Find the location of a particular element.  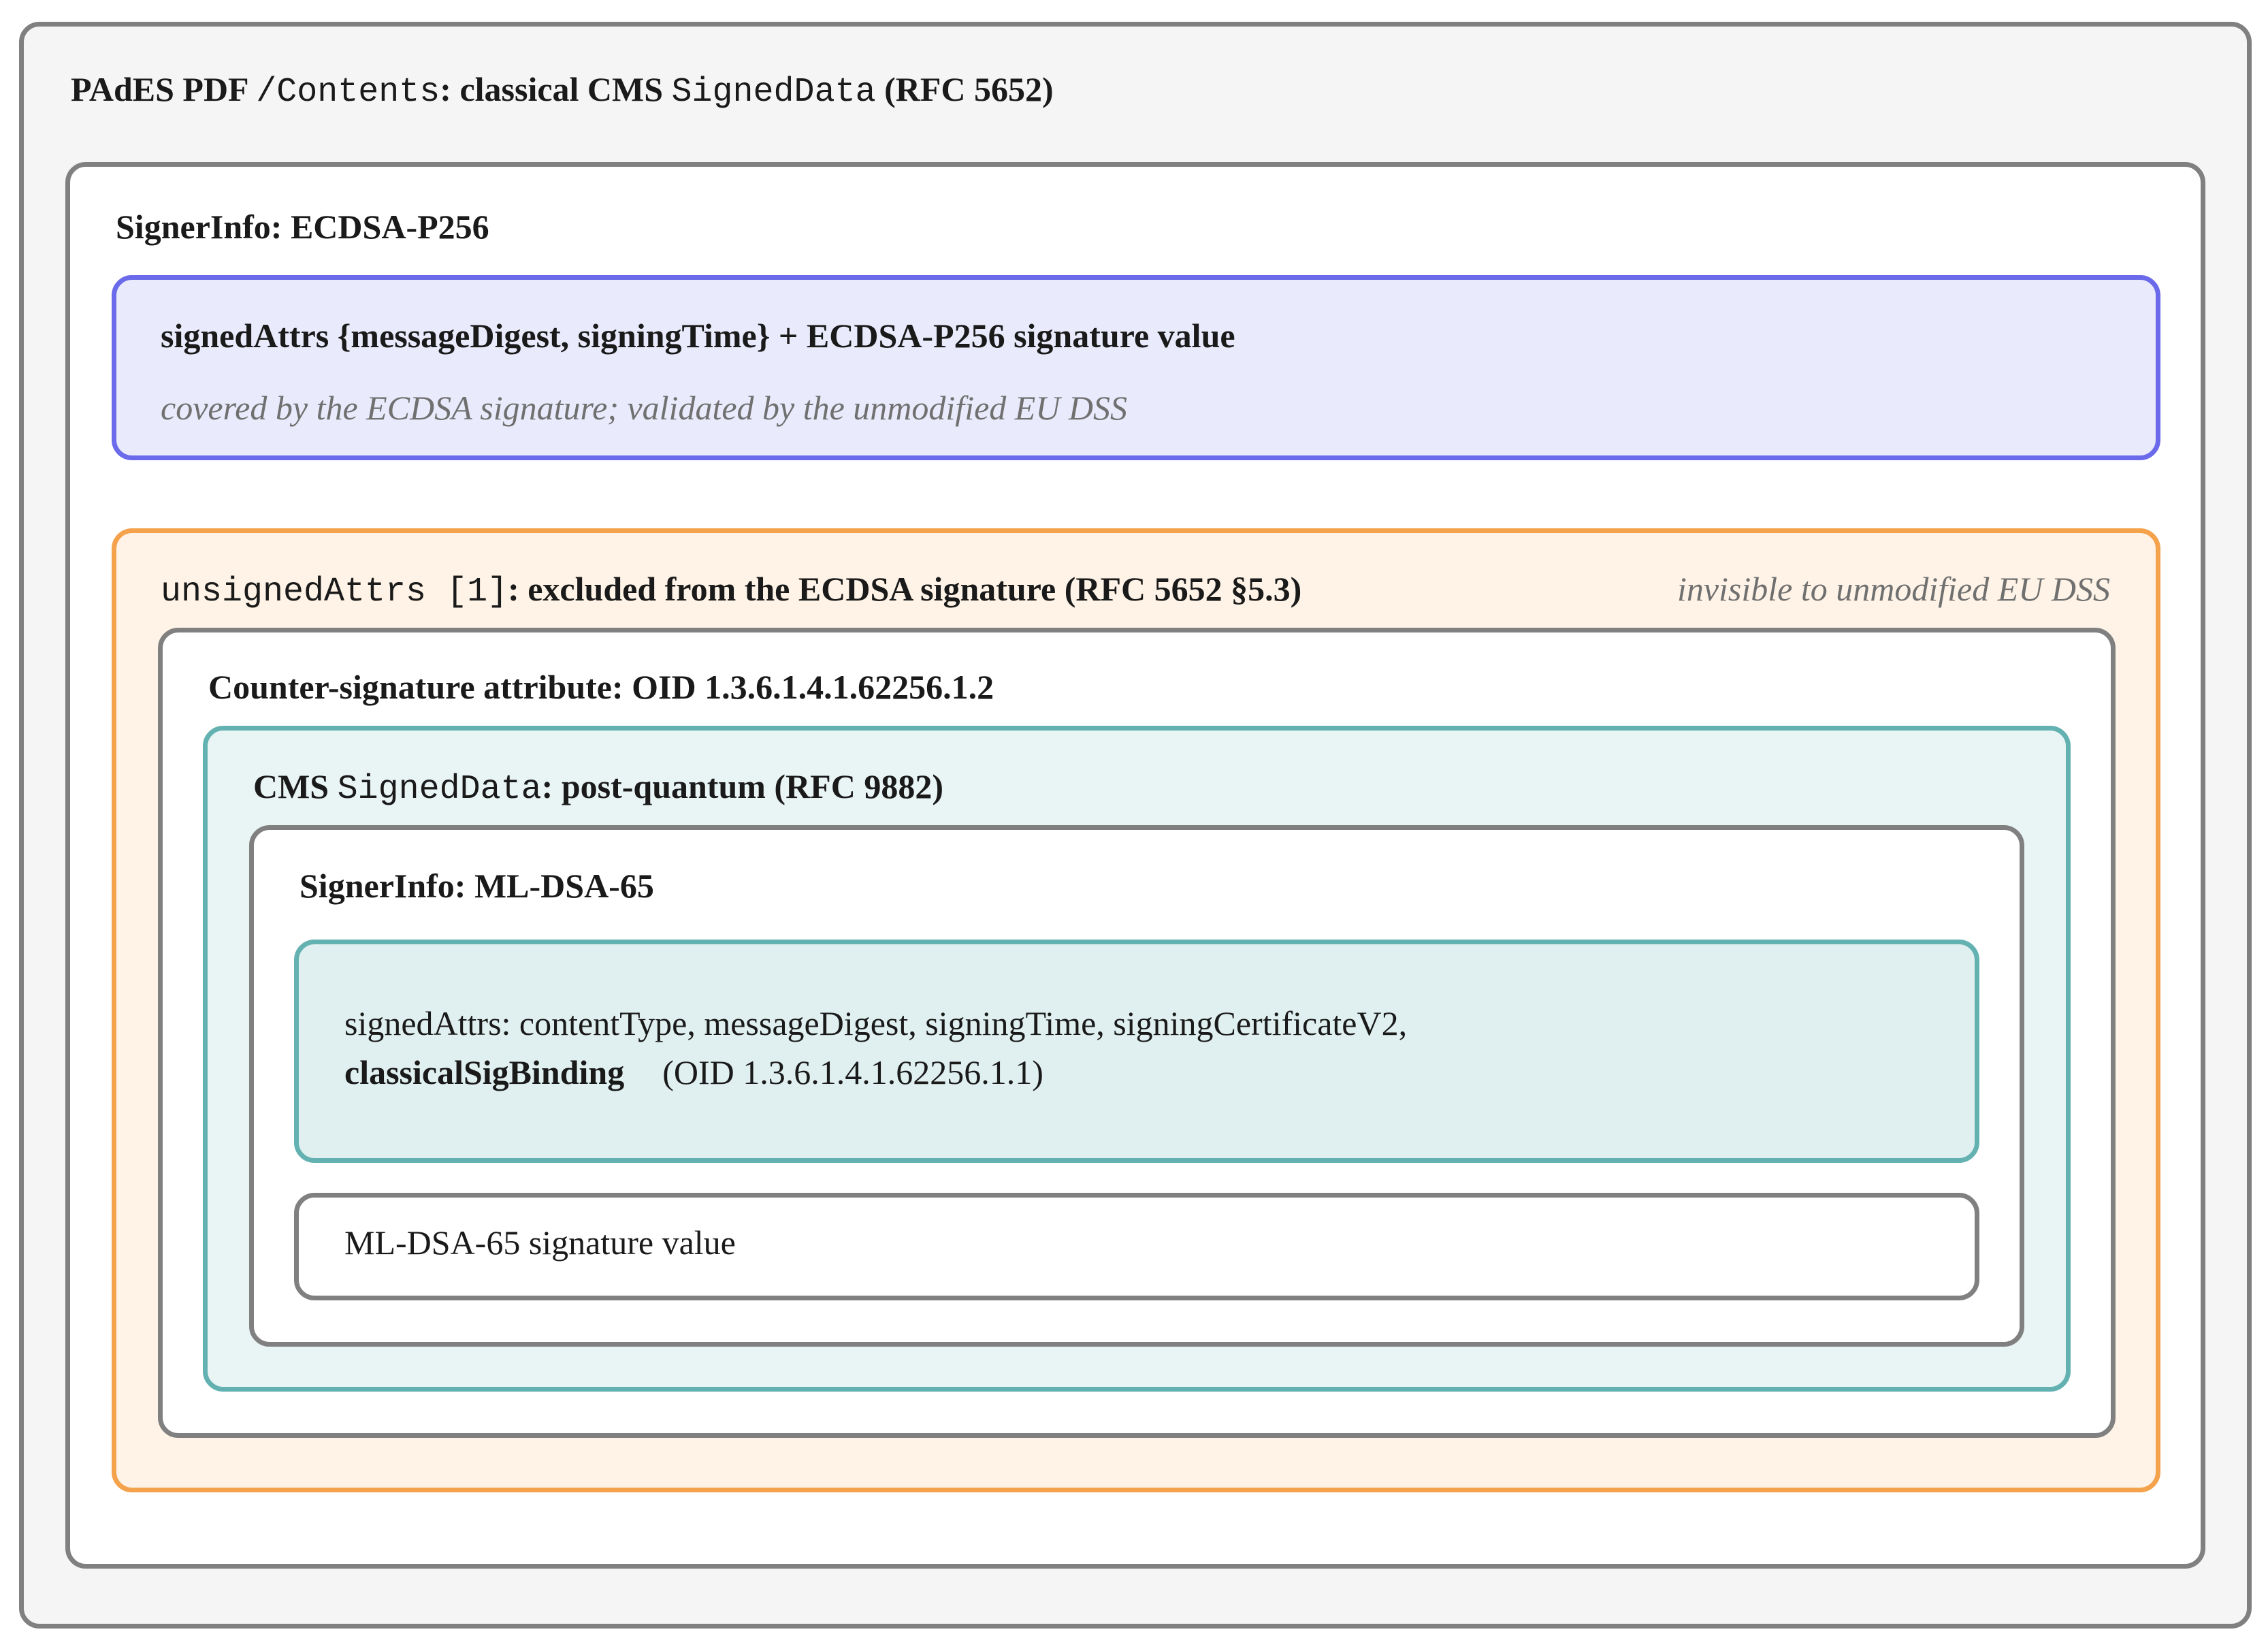

signer-info-ecdsa-title: SignerInfo: ECDSA-P256 is located at coordinates (303, 227).